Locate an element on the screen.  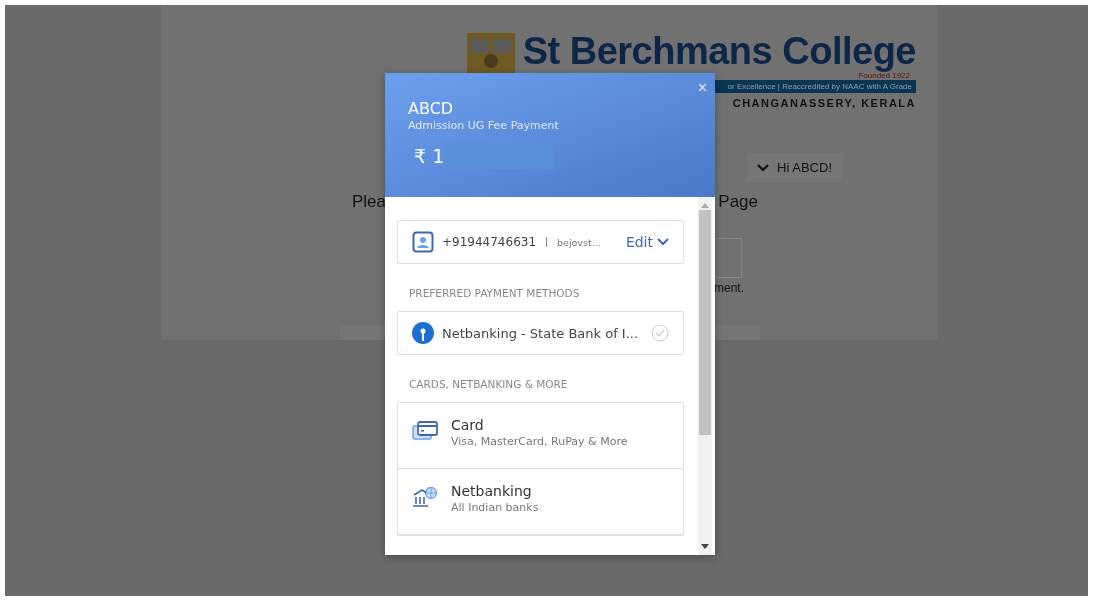
message-text: Page is located at coordinates (738, 202).